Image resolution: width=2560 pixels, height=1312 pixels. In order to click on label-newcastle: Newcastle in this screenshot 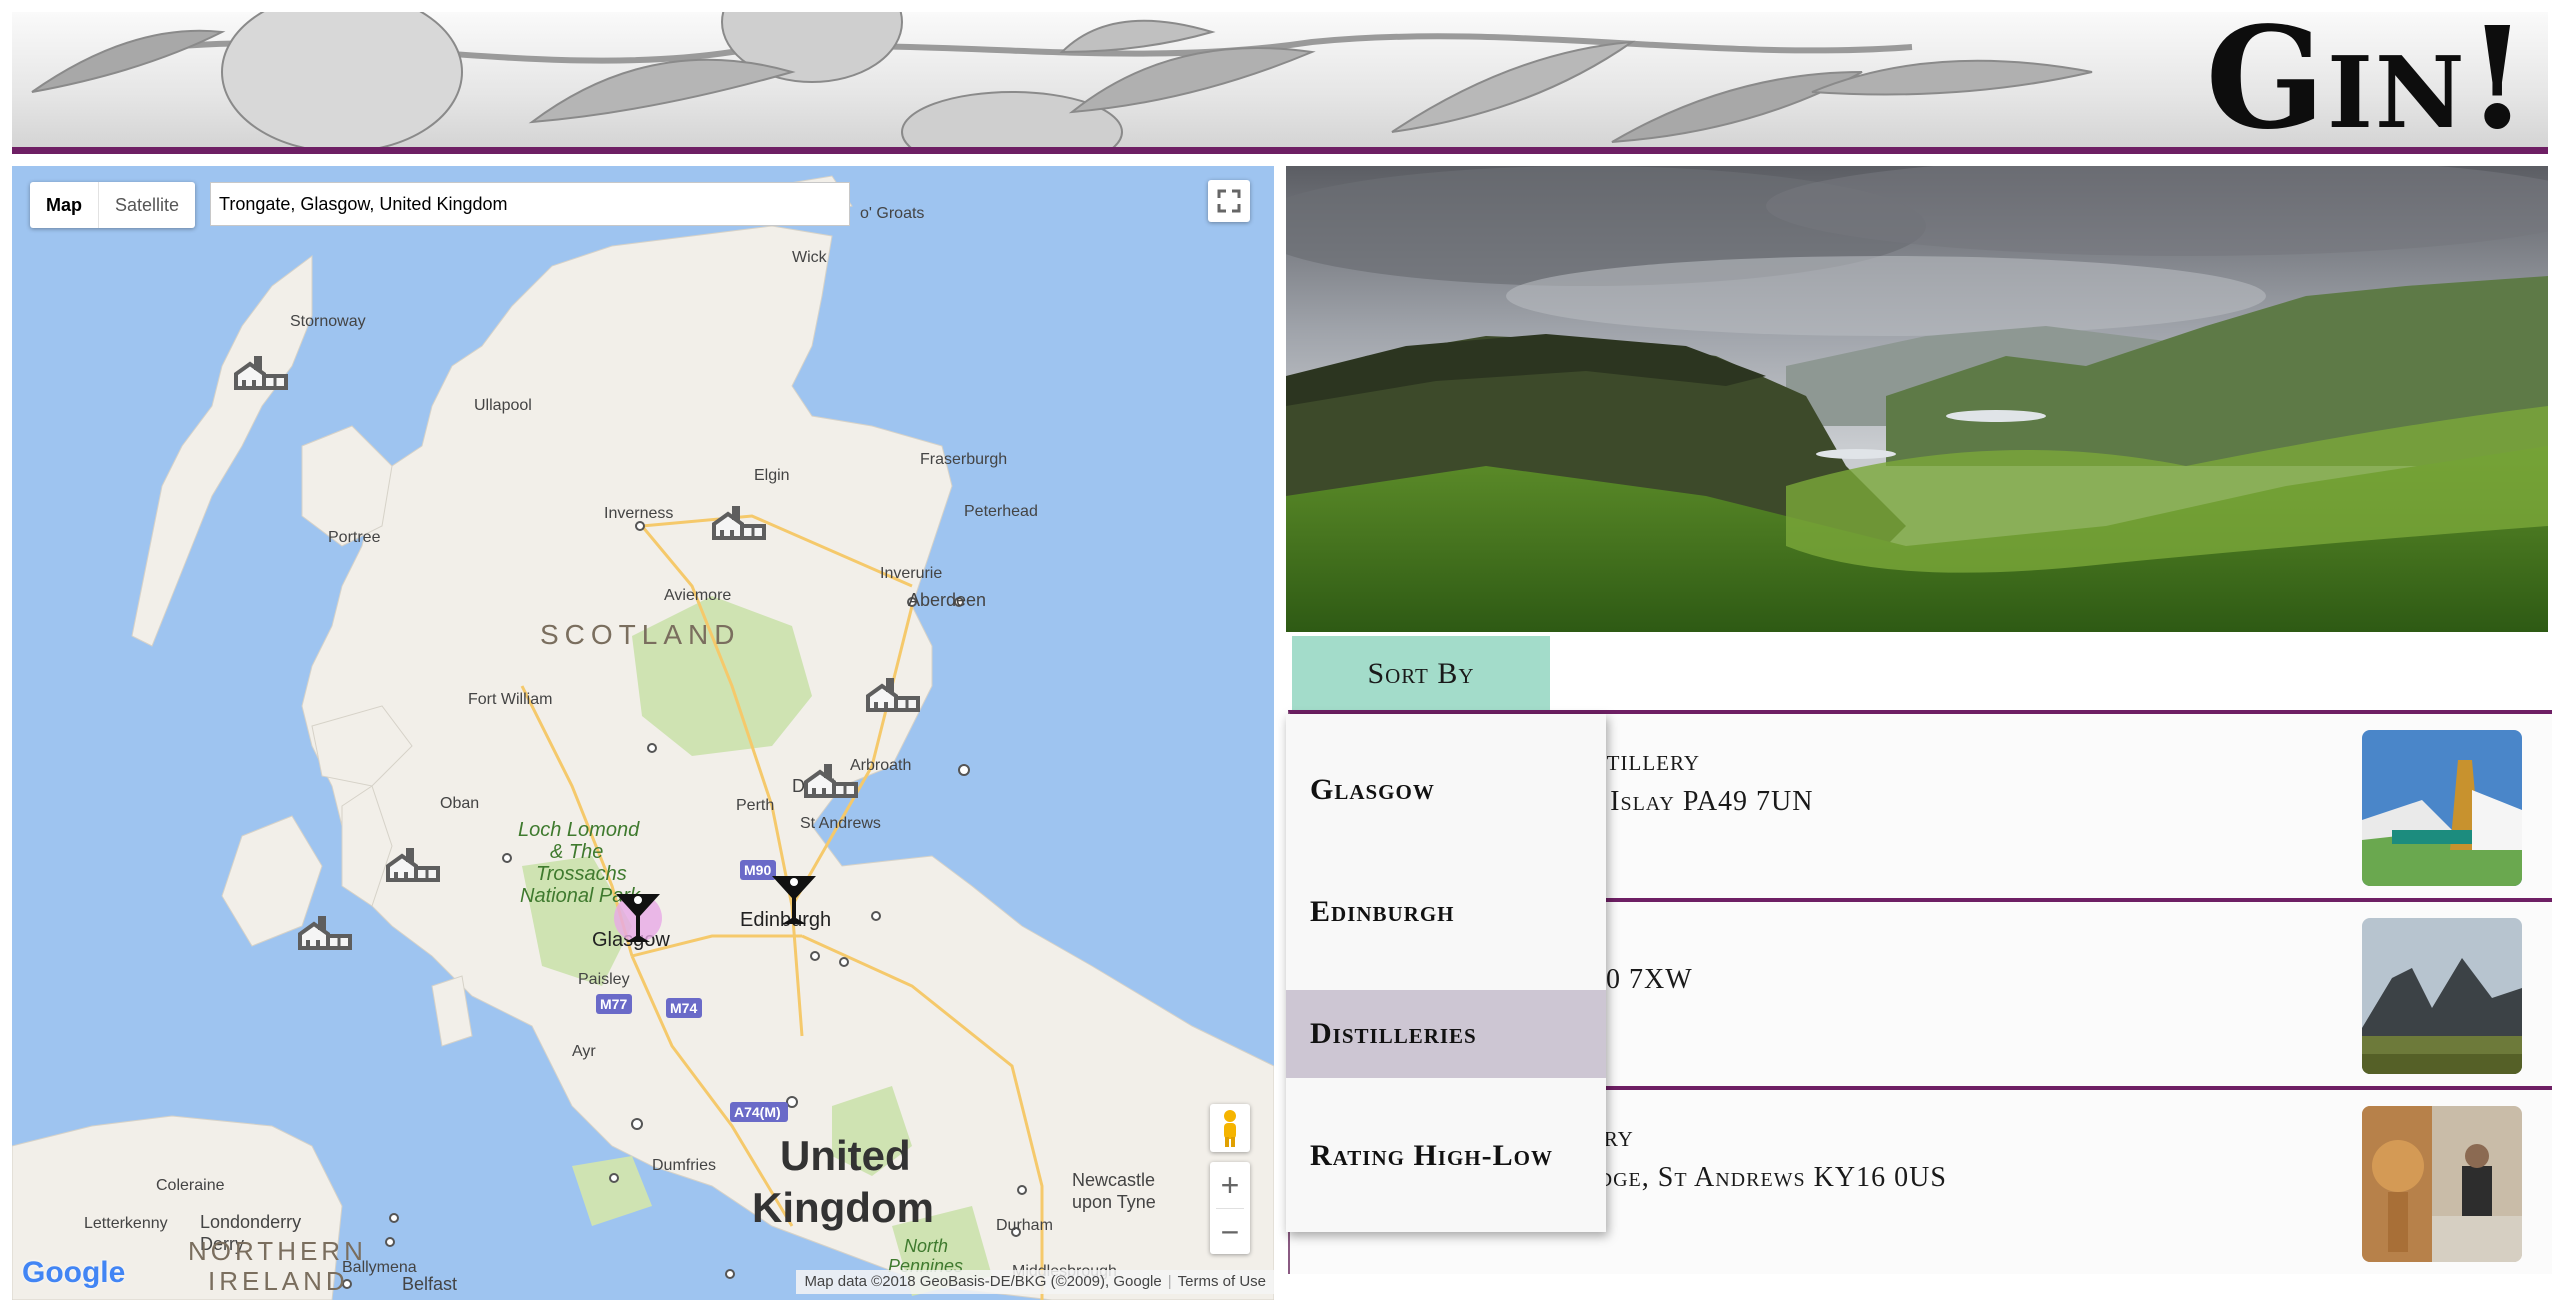, I will do `click(1113, 1180)`.